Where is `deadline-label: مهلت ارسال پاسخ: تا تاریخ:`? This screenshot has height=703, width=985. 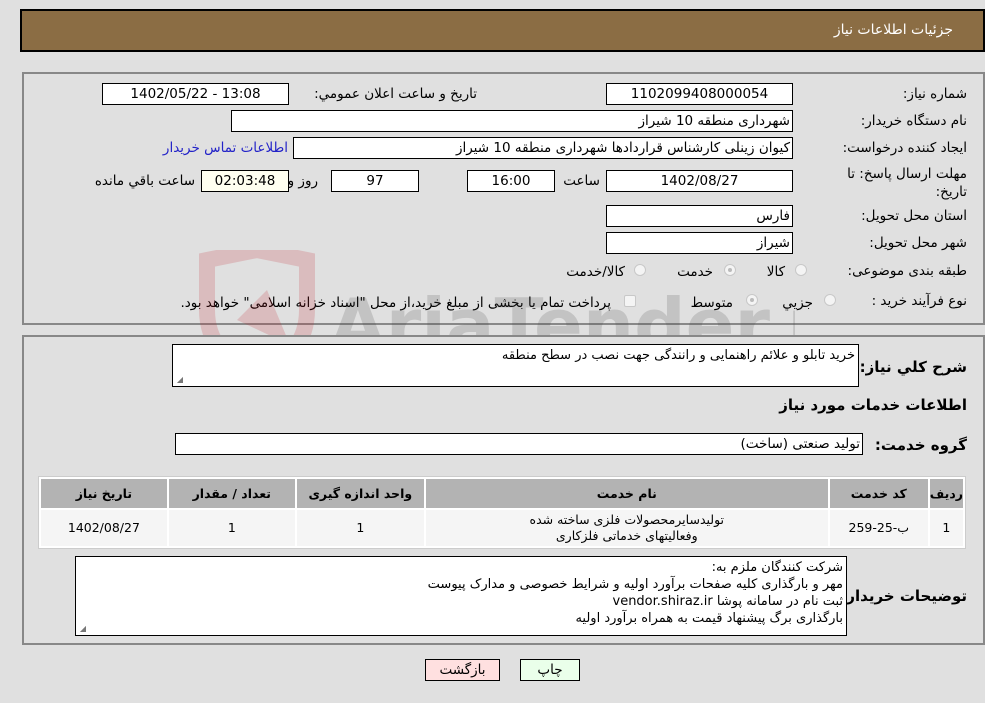
deadline-label: مهلت ارسال پاسخ: تا تاریخ: is located at coordinates (907, 183).